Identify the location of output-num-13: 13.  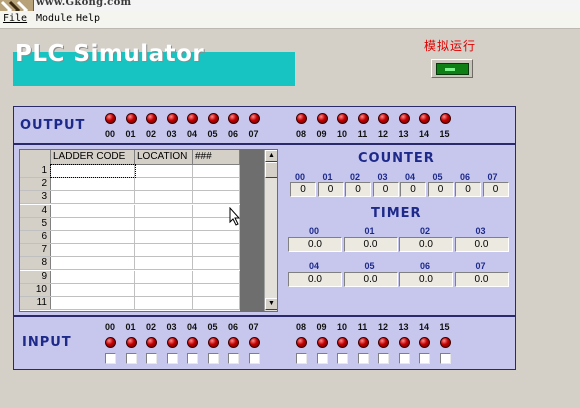
(403, 134).